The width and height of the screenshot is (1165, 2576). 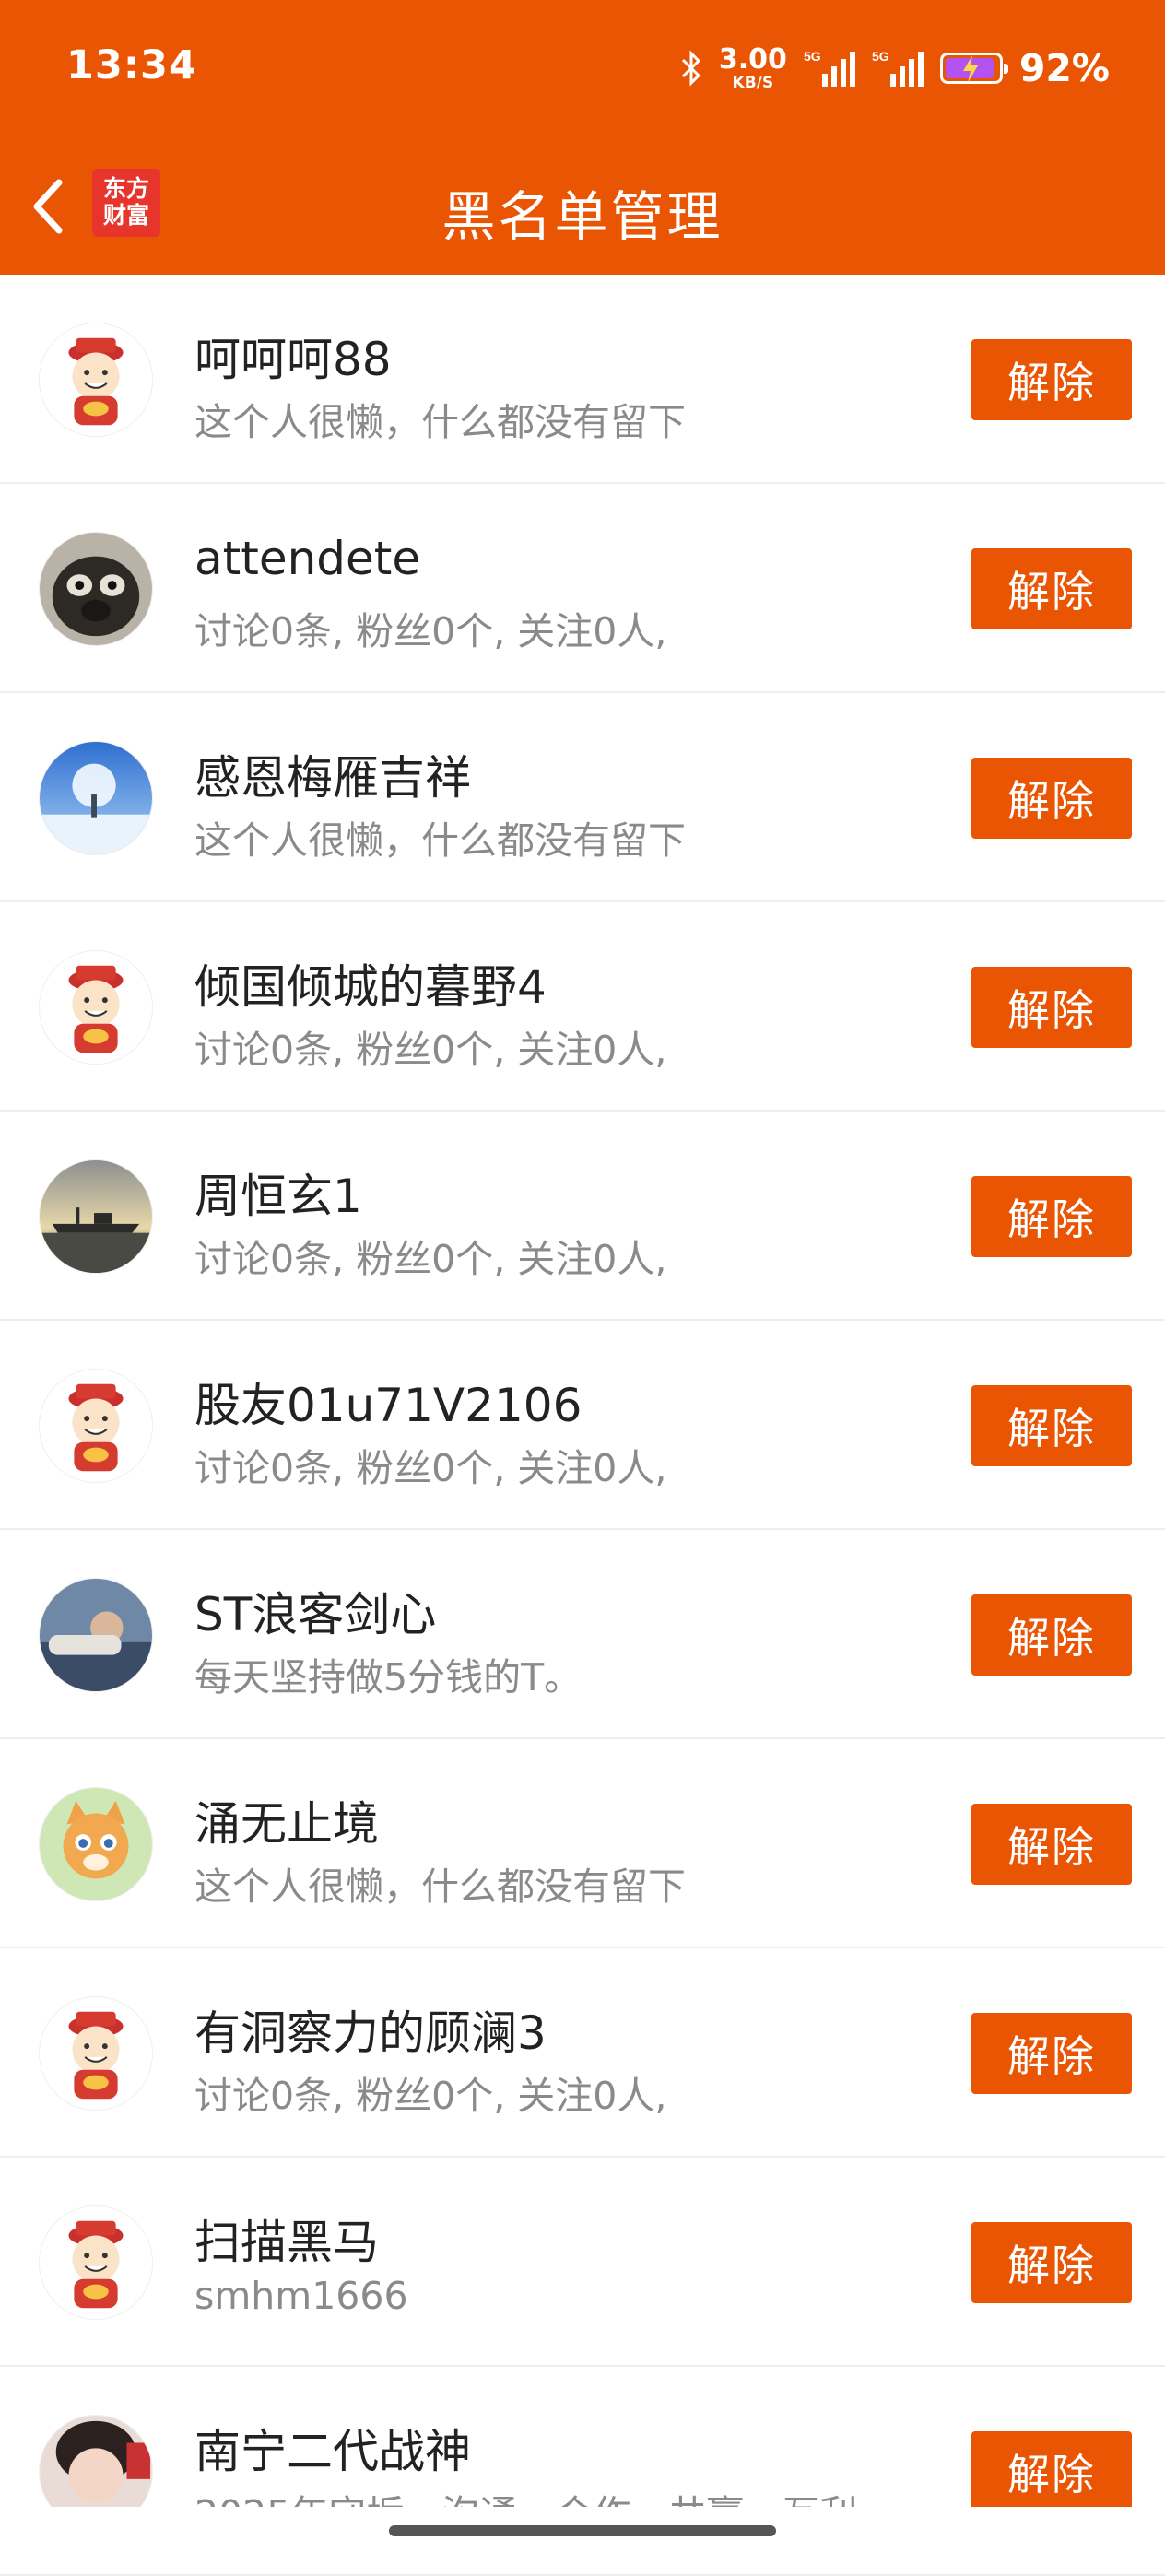 What do you see at coordinates (582, 588) in the screenshot?
I see `list-item: attendete 讨论0条, 粉丝0个, 关注0人, 解除` at bounding box center [582, 588].